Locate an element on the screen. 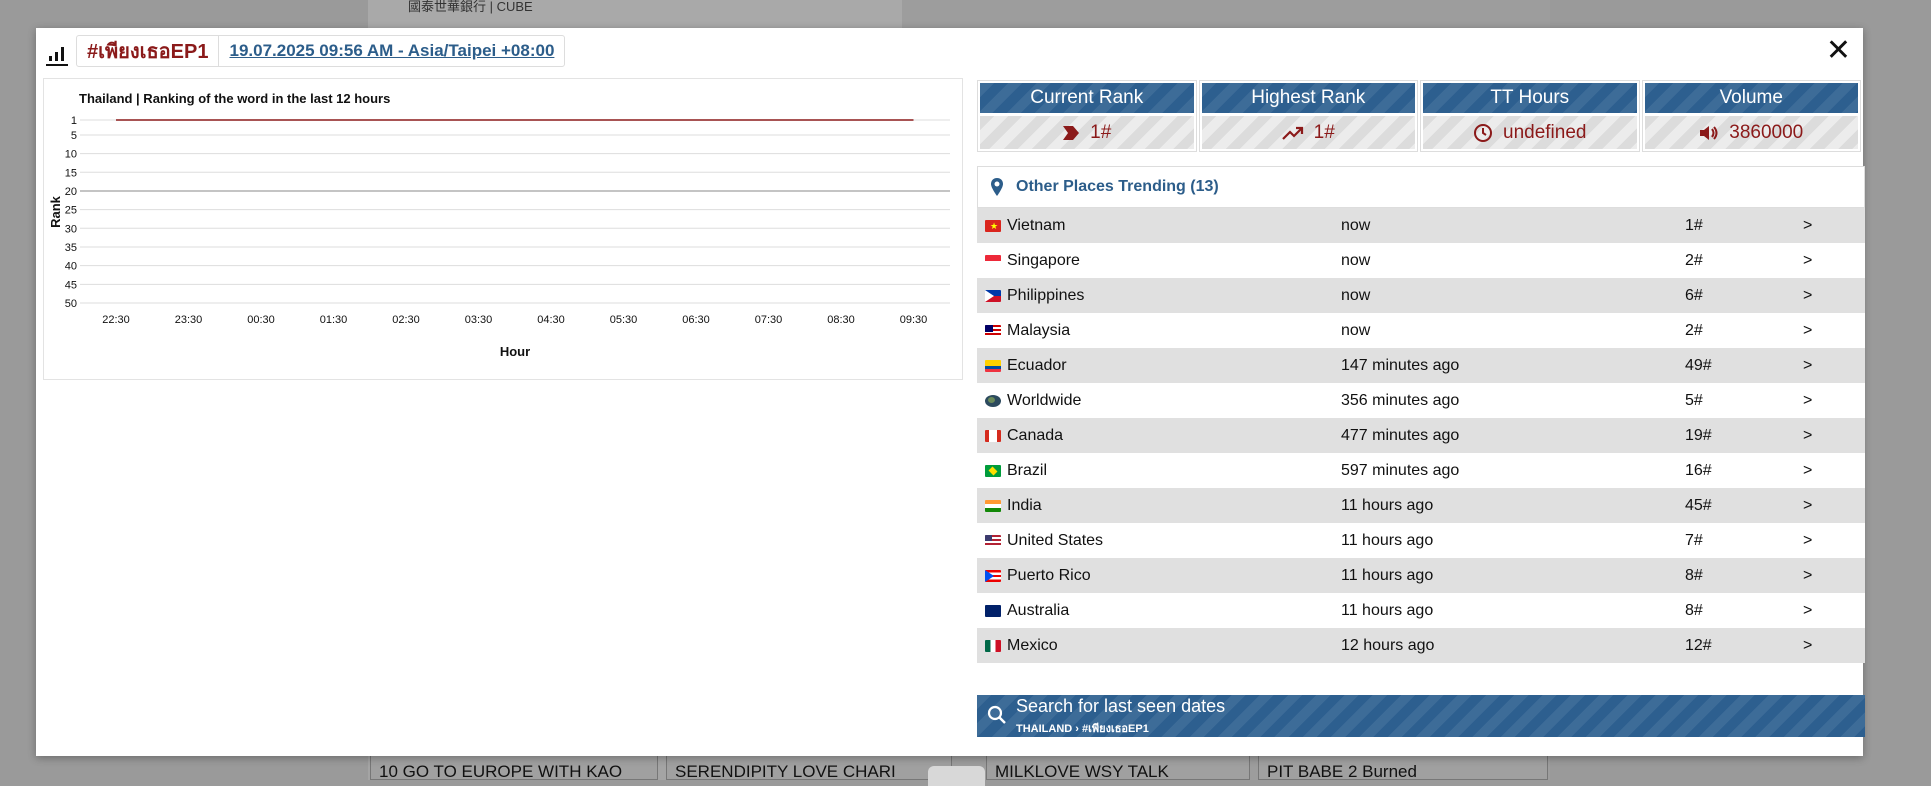 This screenshot has width=1931, height=786. y-tick-label: 40 is located at coordinates (71, 267).